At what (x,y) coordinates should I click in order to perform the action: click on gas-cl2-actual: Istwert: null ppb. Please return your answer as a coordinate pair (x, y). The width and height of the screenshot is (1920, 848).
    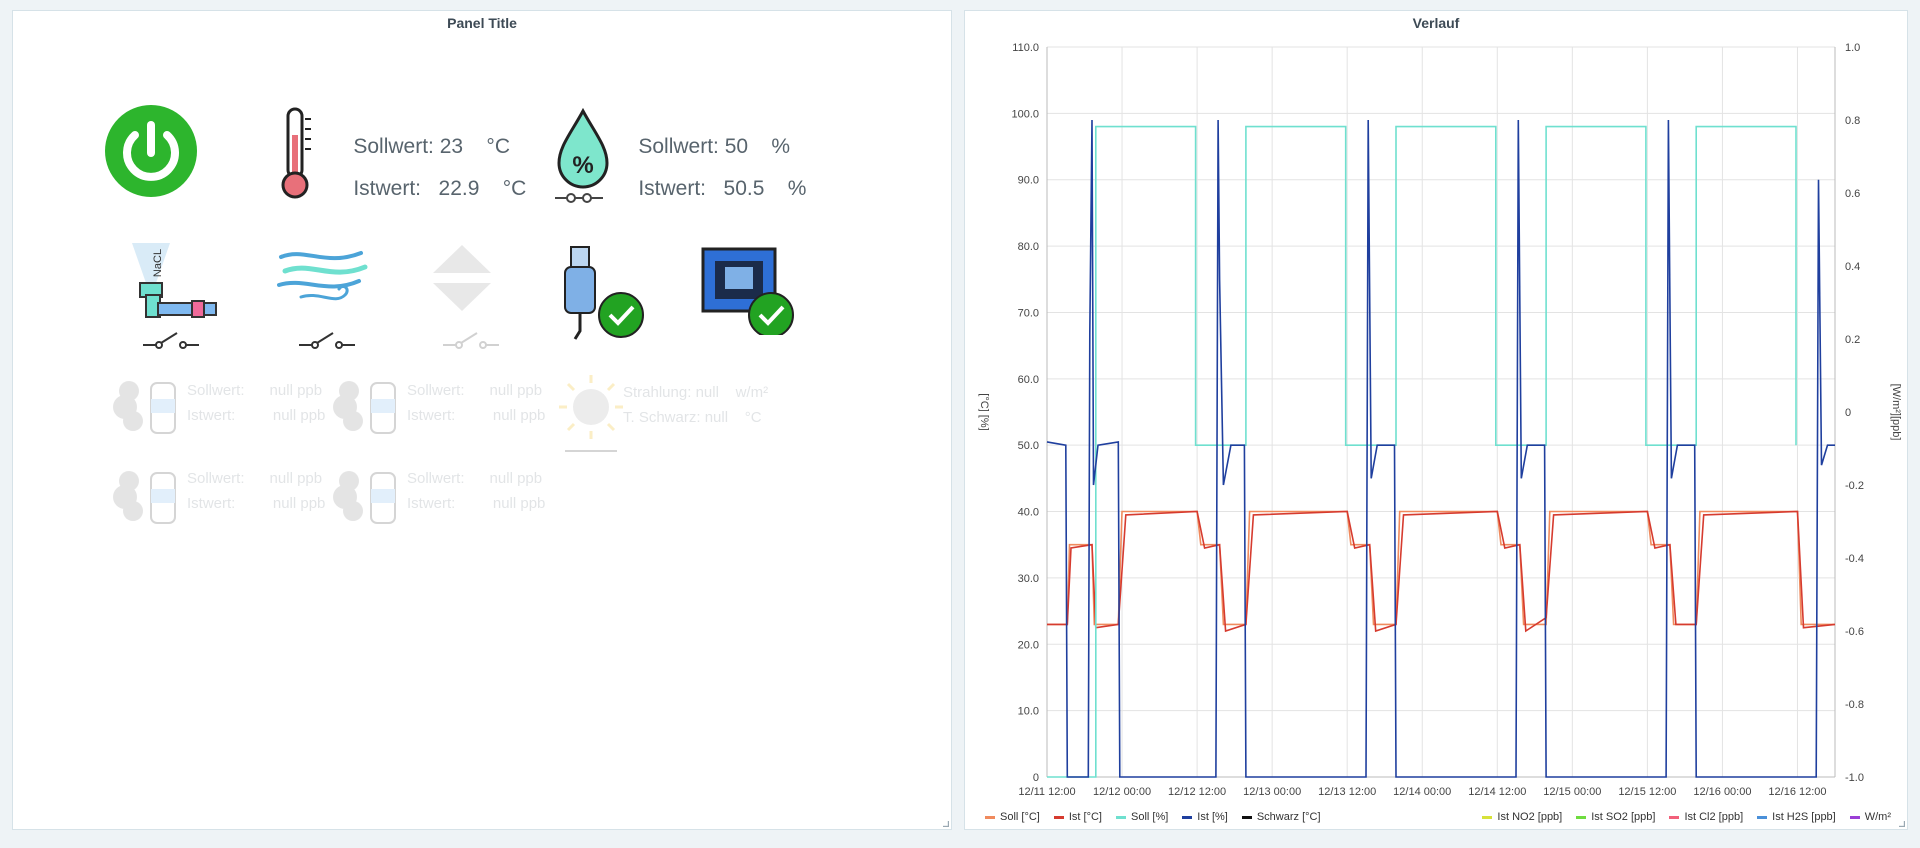
    Looking at the image, I should click on (256, 503).